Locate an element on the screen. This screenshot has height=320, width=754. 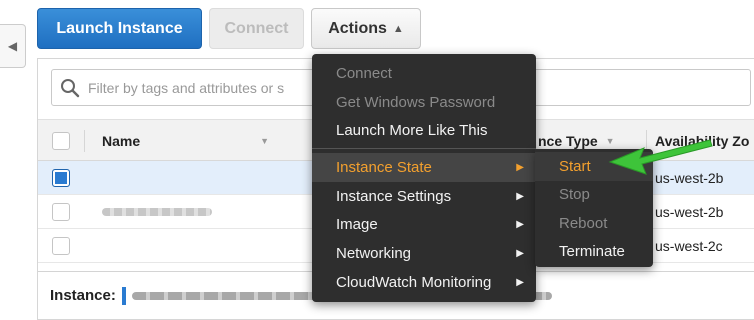
redacted-name is located at coordinates (157, 212).